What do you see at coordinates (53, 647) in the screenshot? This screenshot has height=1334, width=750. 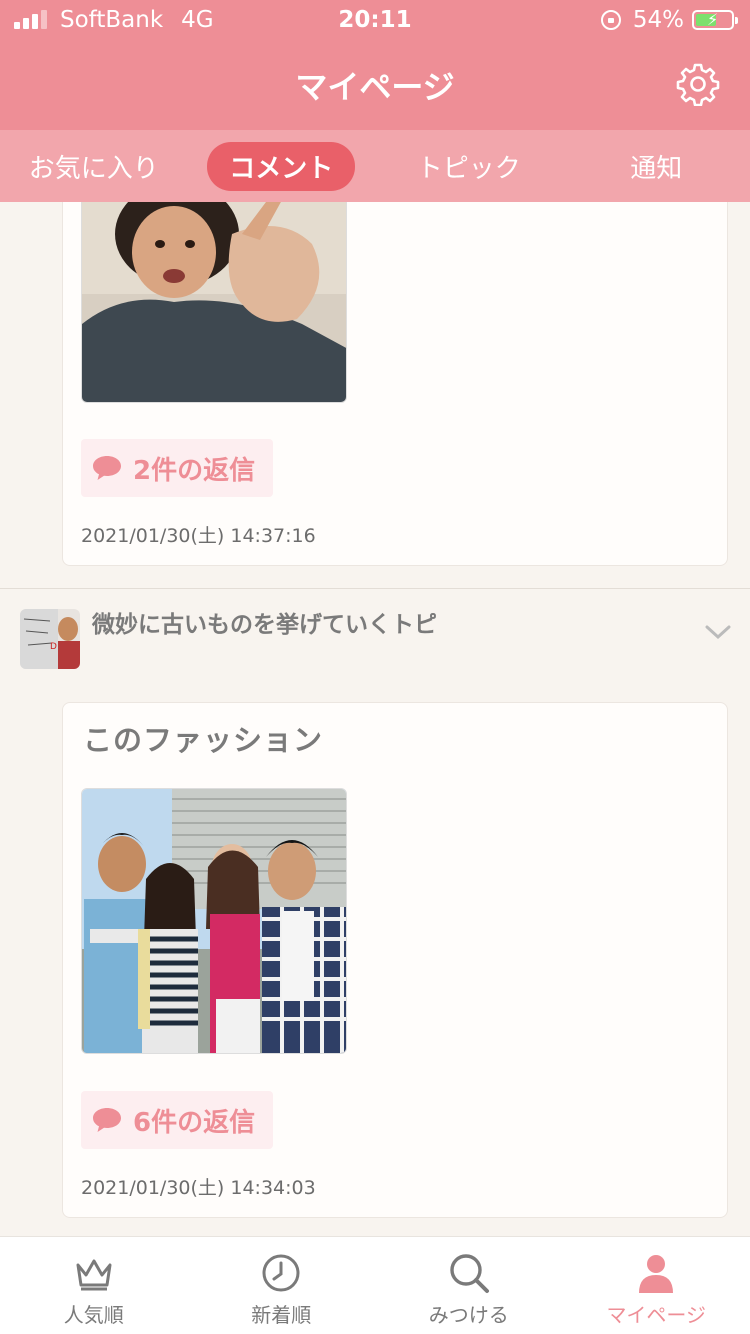 I see `svg-text: D` at bounding box center [53, 647].